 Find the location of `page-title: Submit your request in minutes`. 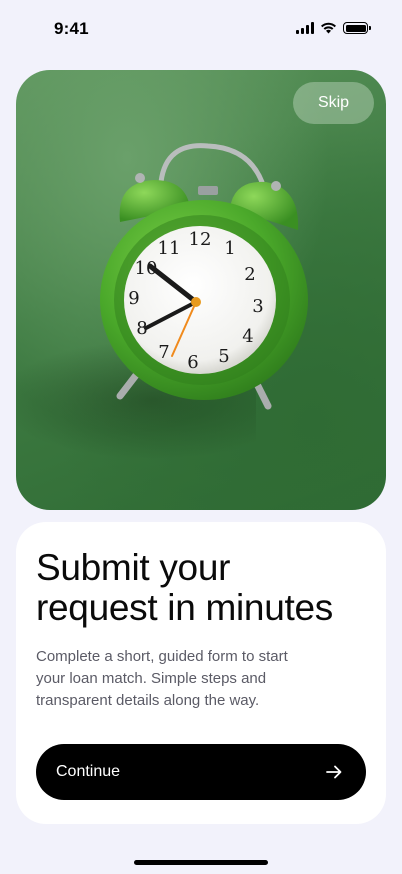

page-title: Submit your request in minutes is located at coordinates (201, 588).